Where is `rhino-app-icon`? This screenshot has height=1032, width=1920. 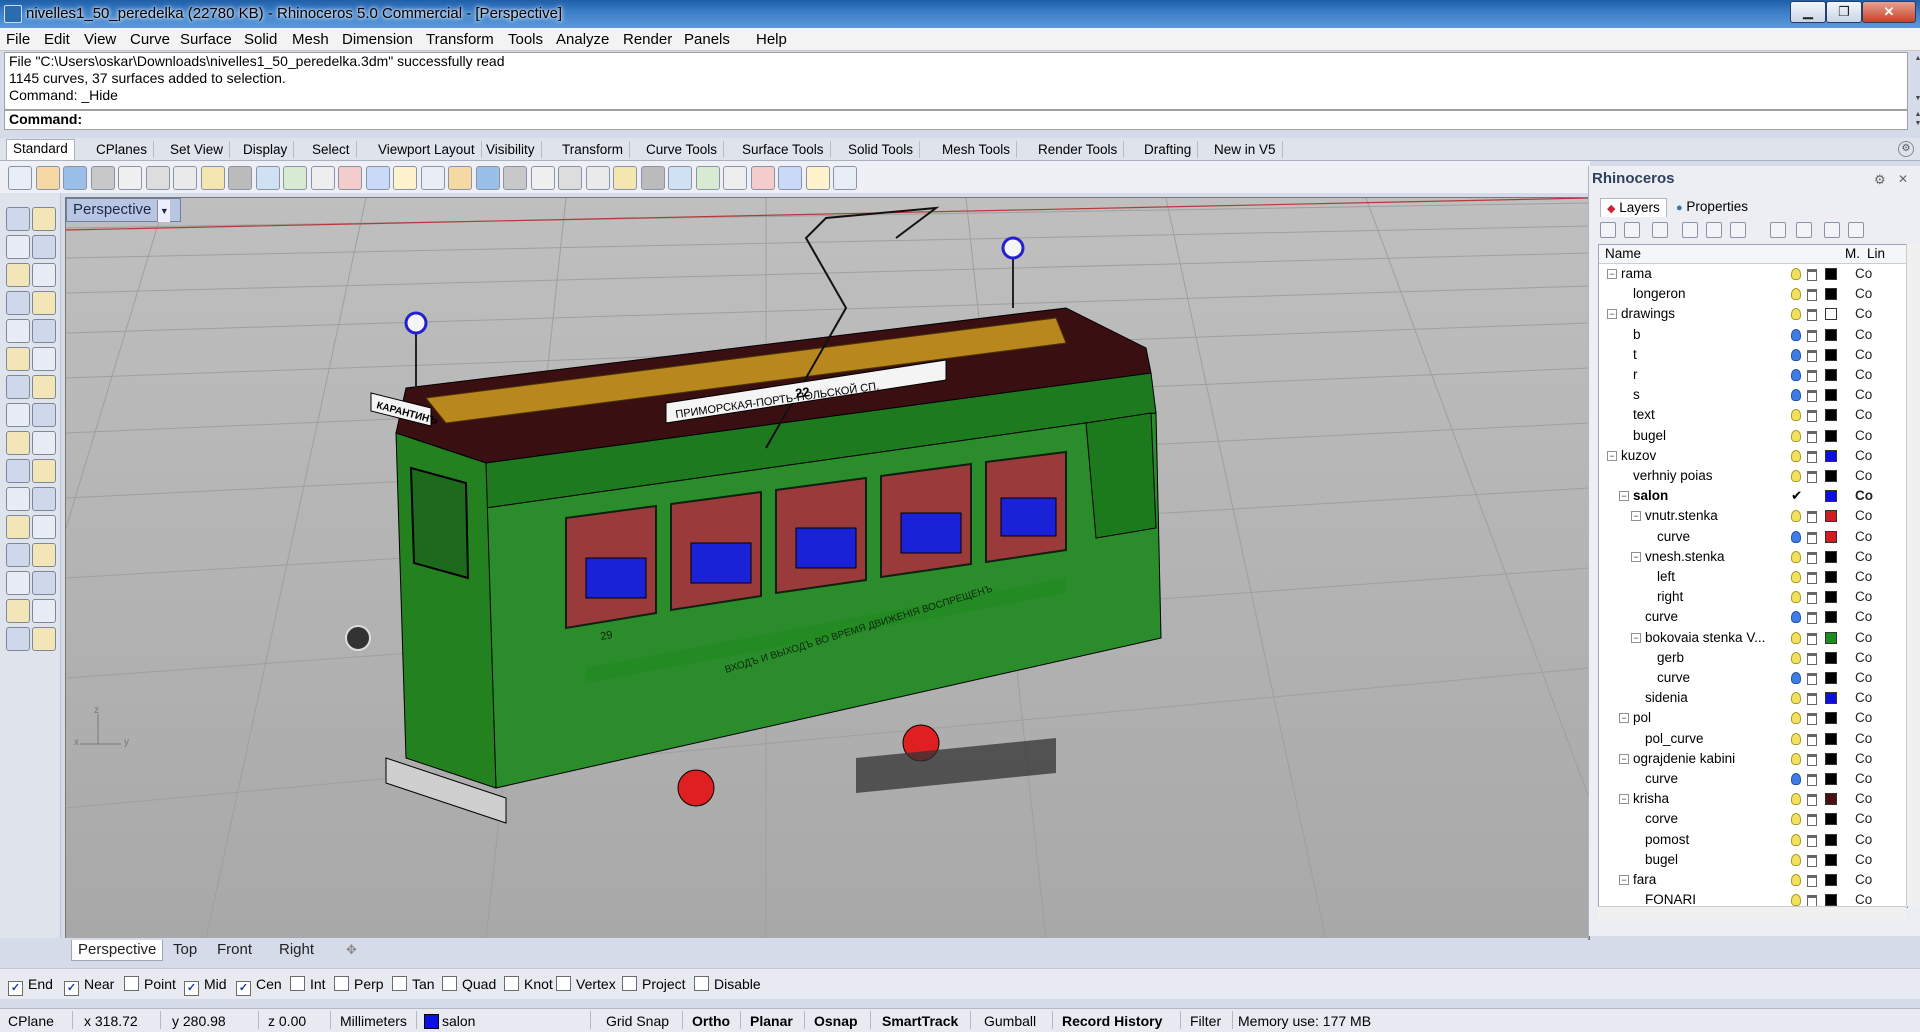 rhino-app-icon is located at coordinates (13, 14).